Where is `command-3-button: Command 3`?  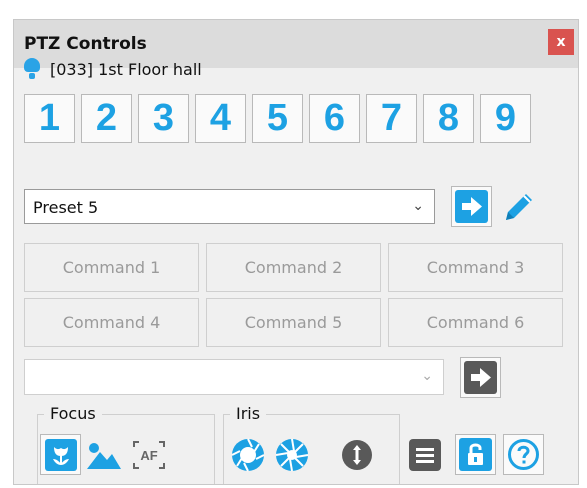
command-3-button: Command 3 is located at coordinates (475, 267).